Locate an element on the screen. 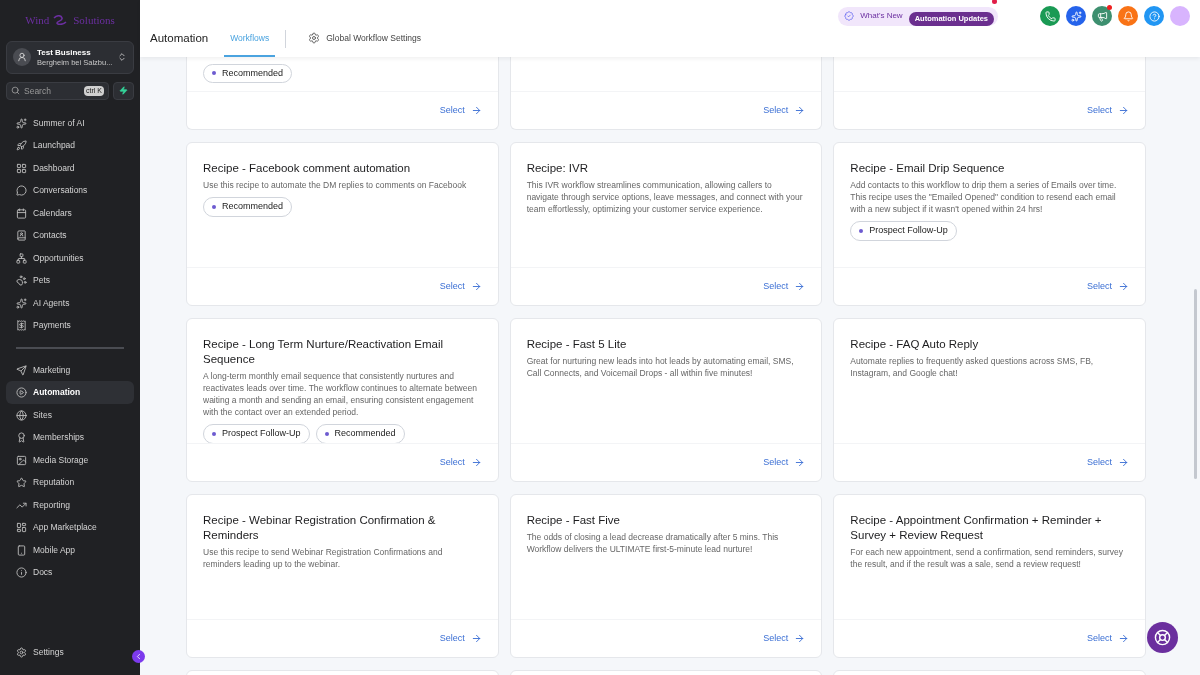 The width and height of the screenshot is (1200, 675). page-title: Automation is located at coordinates (179, 39).